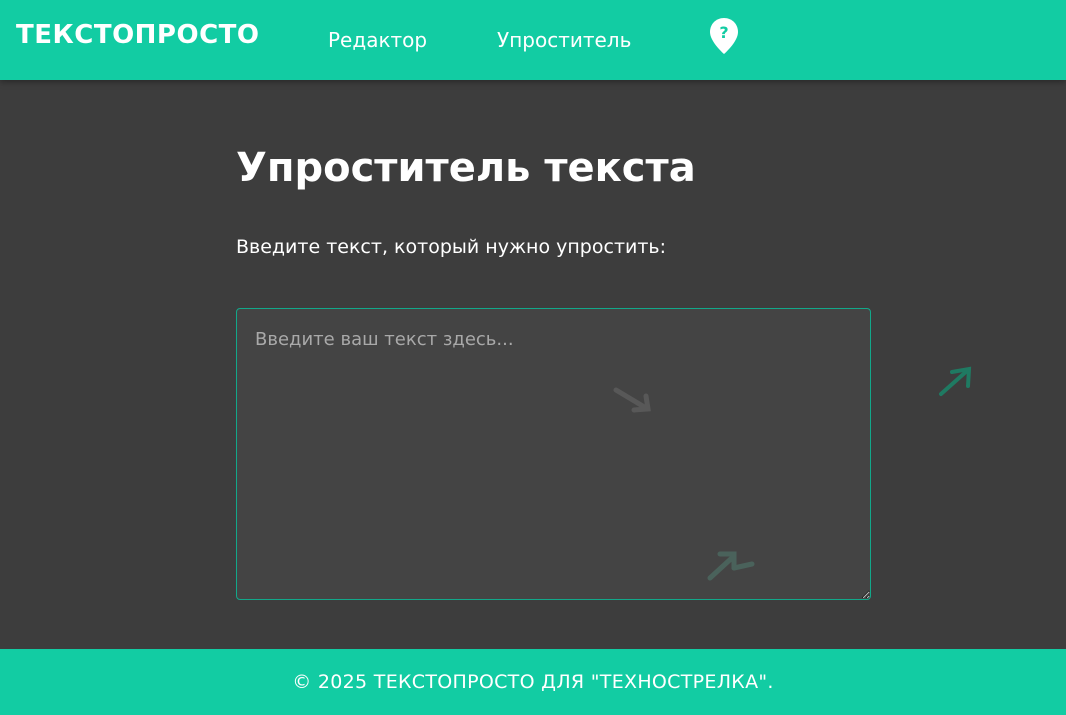  I want to click on brand-logo-text: ТЕКСТОПРОСТО, so click(138, 35).